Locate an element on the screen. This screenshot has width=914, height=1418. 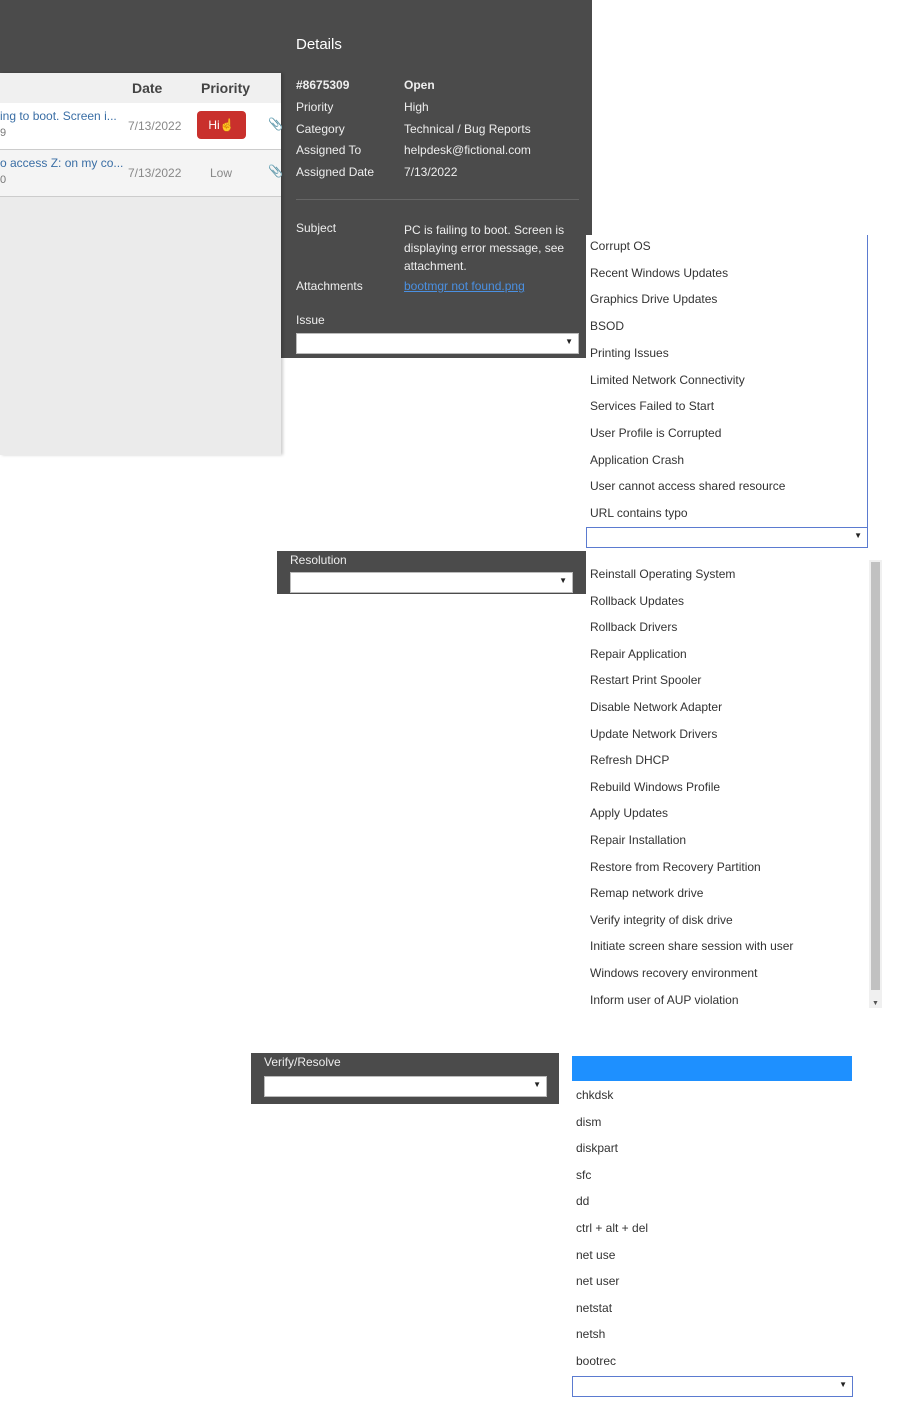
dropdown-option: chkdsk is located at coordinates (594, 1095).